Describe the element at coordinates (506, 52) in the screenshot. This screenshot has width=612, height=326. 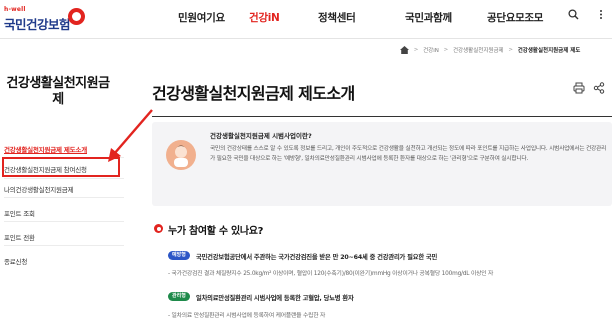
I see `breadcrumb: > 건강iN > 건강생활실천지원금제 > 건강생활실천지원금제 제도` at that location.